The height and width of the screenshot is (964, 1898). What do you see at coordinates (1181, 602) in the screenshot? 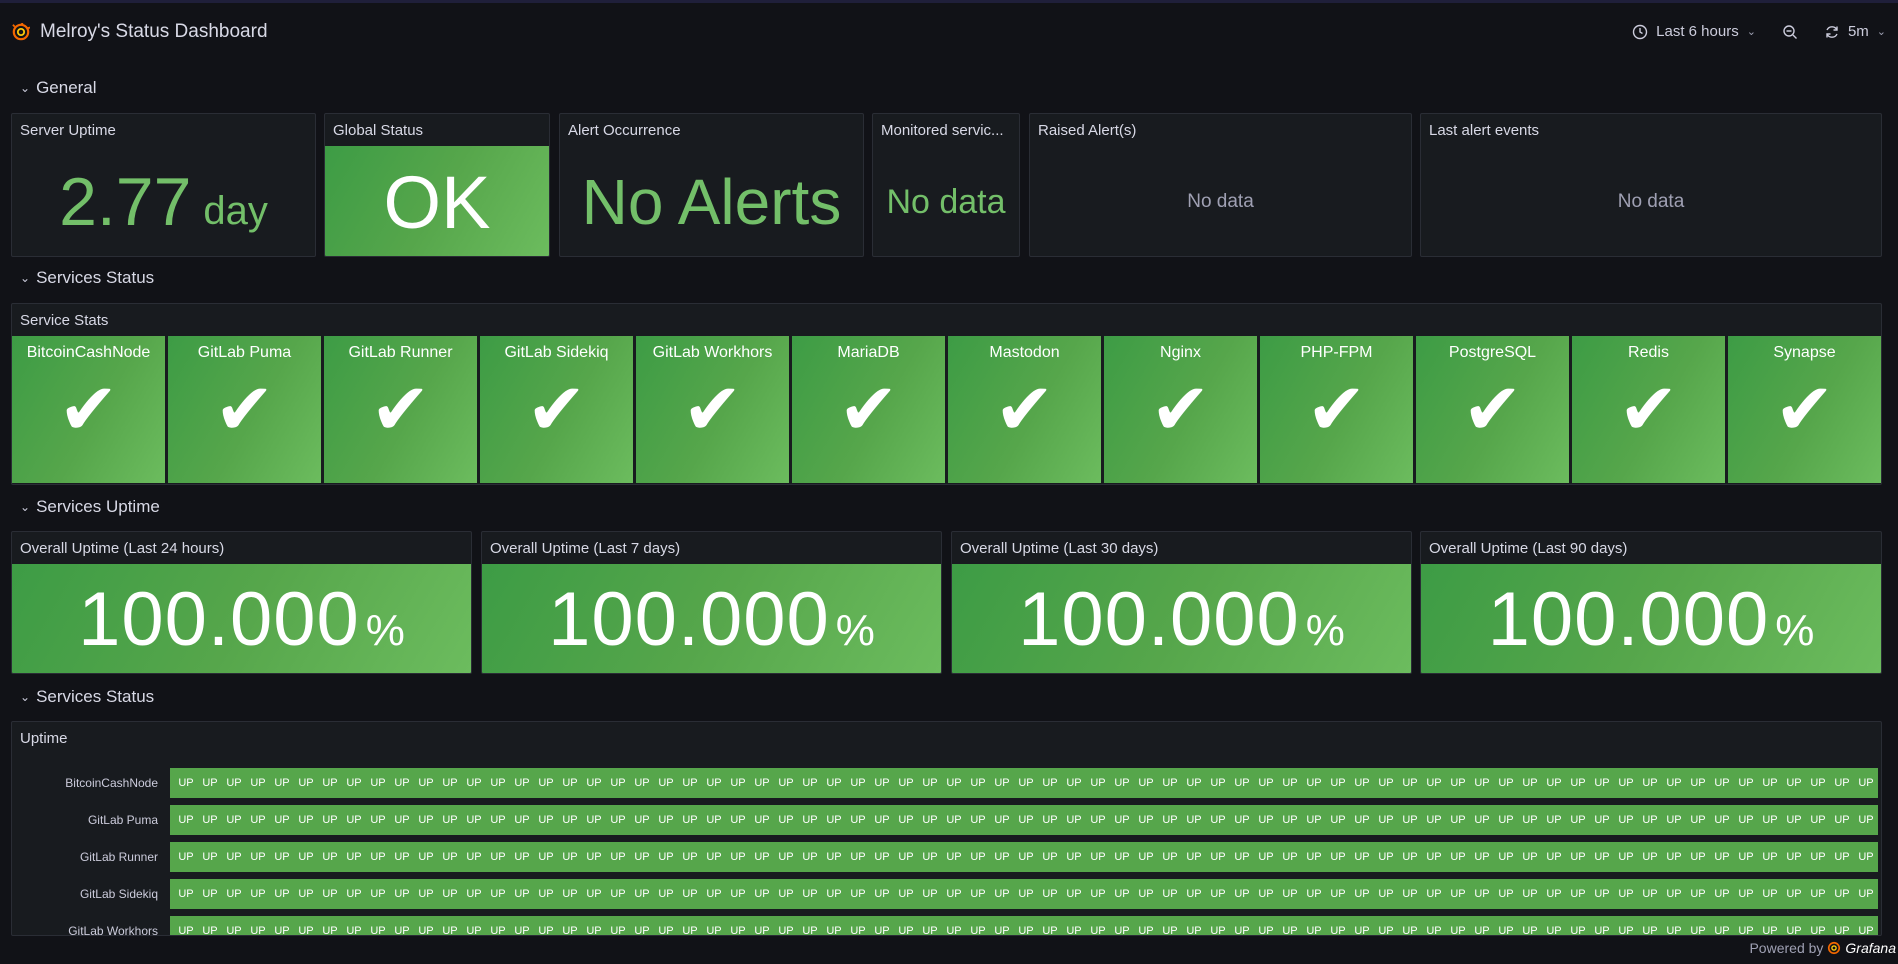
I see `panel-uptime-30d: Overall Uptime (Last 30 days) 100.000 %` at bounding box center [1181, 602].